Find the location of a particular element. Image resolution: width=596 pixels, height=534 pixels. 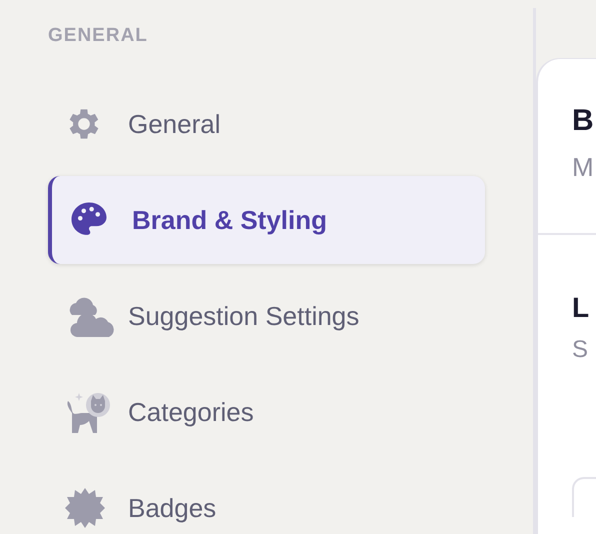

card-subtitle: M is located at coordinates (583, 167).